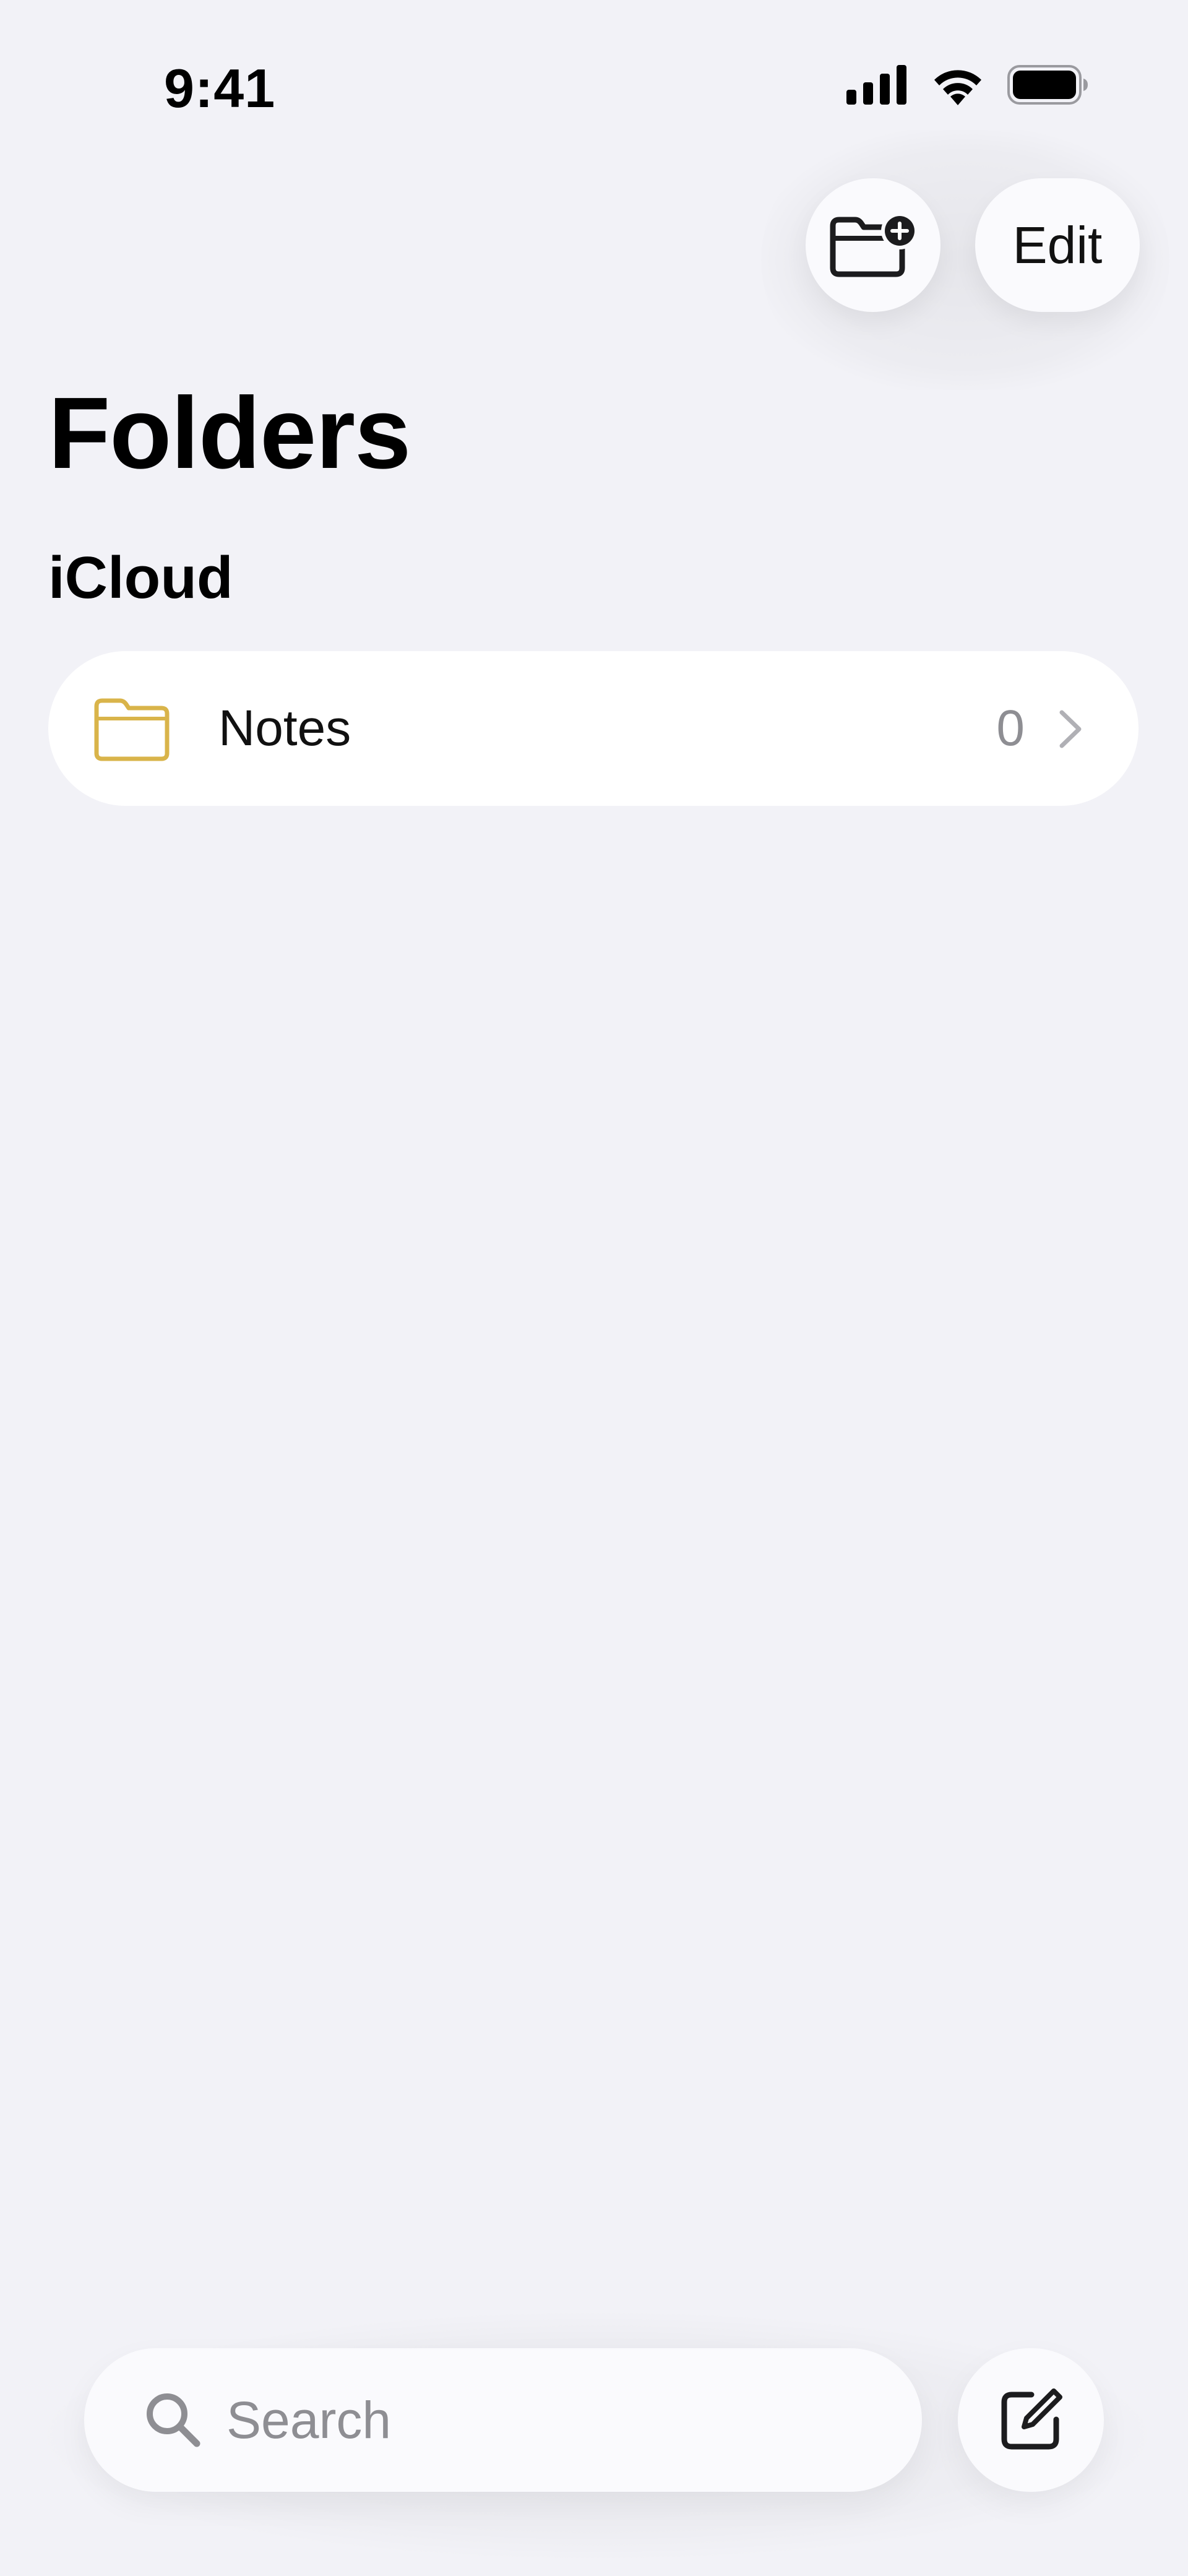  I want to click on page-title: Folders, so click(229, 433).